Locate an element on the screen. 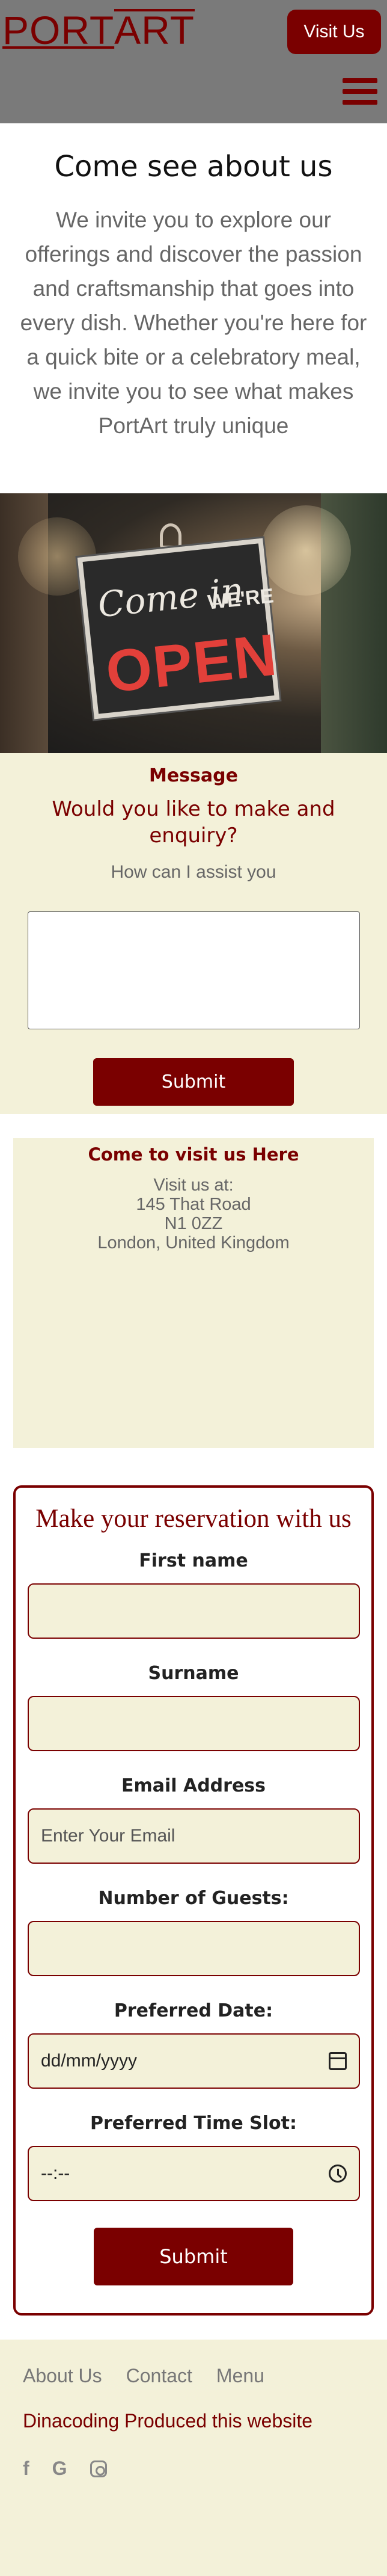 Image resolution: width=387 pixels, height=2576 pixels. address-line: 145 That Road is located at coordinates (194, 1204).